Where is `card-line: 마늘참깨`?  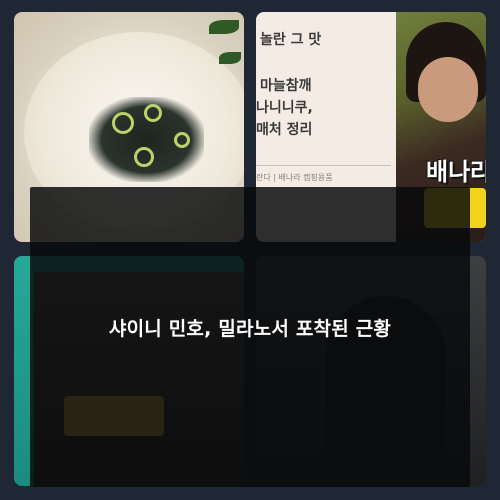 card-line: 마늘참깨 is located at coordinates (286, 86).